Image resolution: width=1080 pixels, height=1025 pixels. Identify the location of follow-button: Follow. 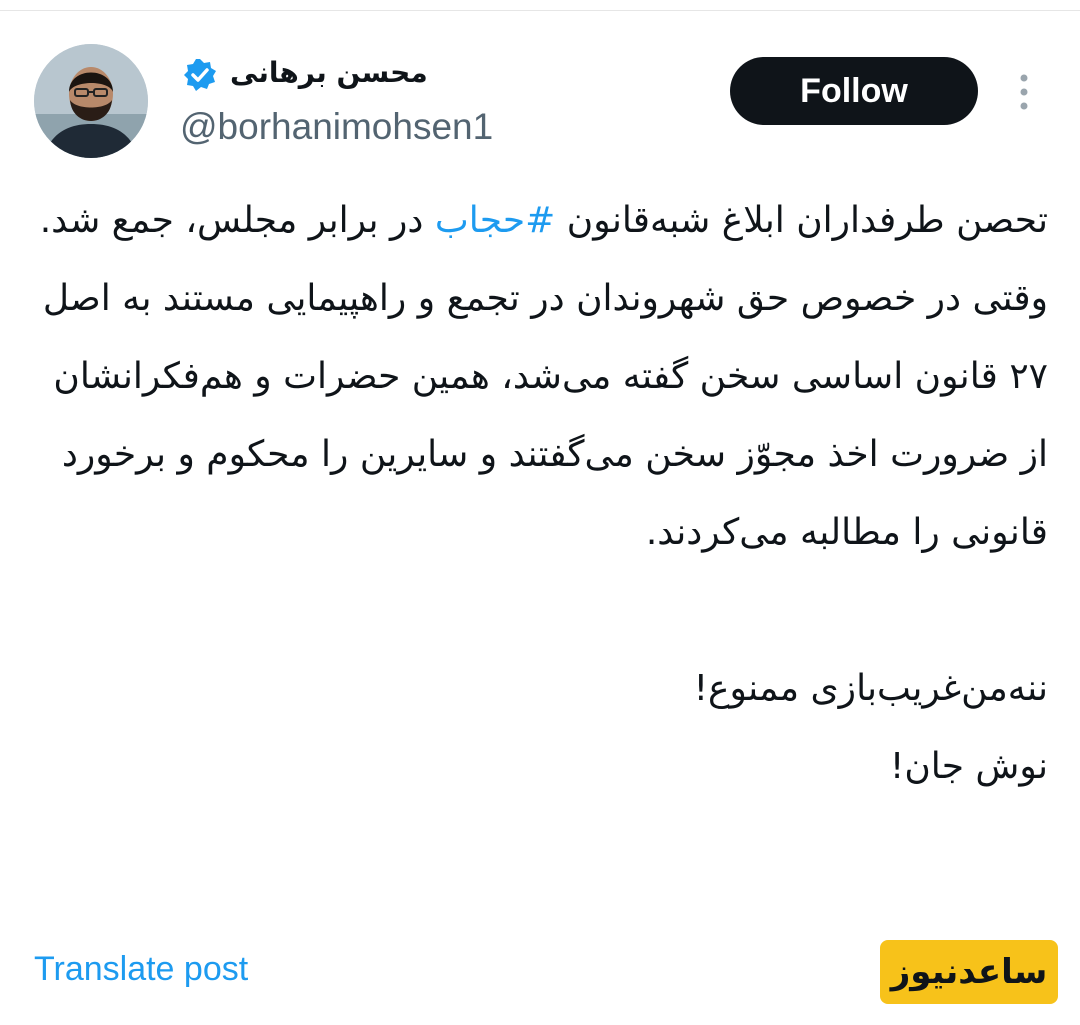
(854, 91).